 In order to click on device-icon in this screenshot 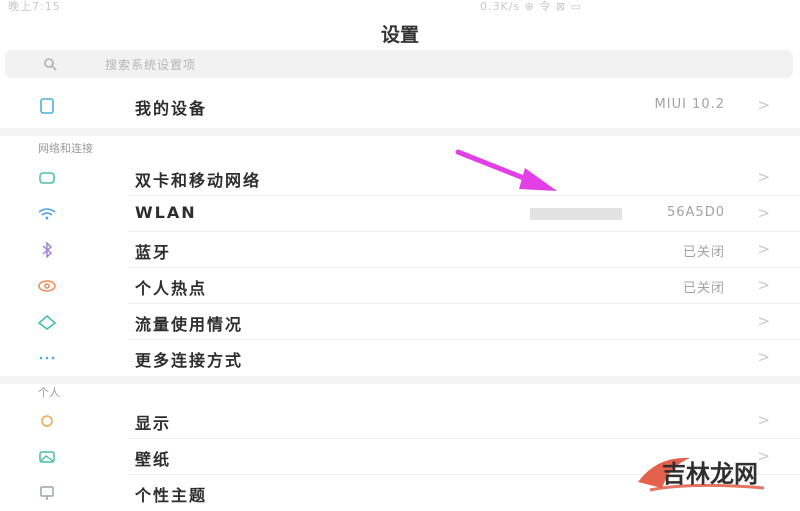, I will do `click(47, 106)`.